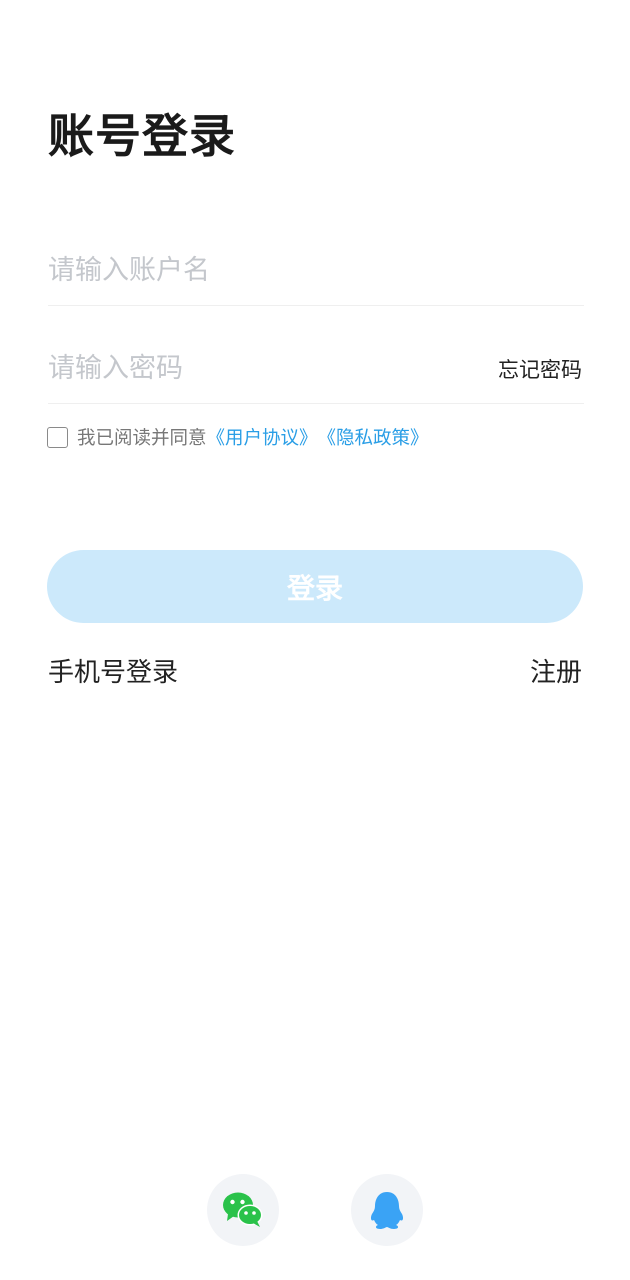  I want to click on qq-icon, so click(387, 1210).